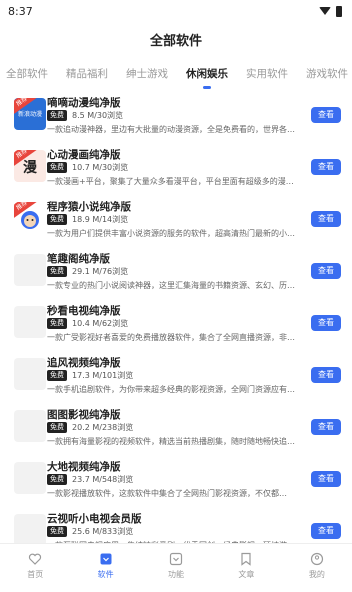 The width and height of the screenshot is (352, 592). What do you see at coordinates (103, 375) in the screenshot?
I see `app-meta: 17.3 M/101浏览` at bounding box center [103, 375].